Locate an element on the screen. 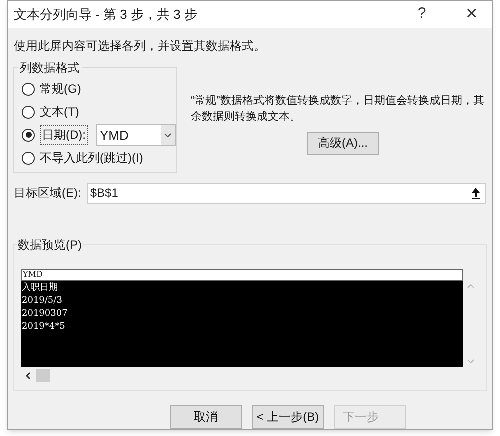  radio-label: 常规(G) is located at coordinates (61, 89).